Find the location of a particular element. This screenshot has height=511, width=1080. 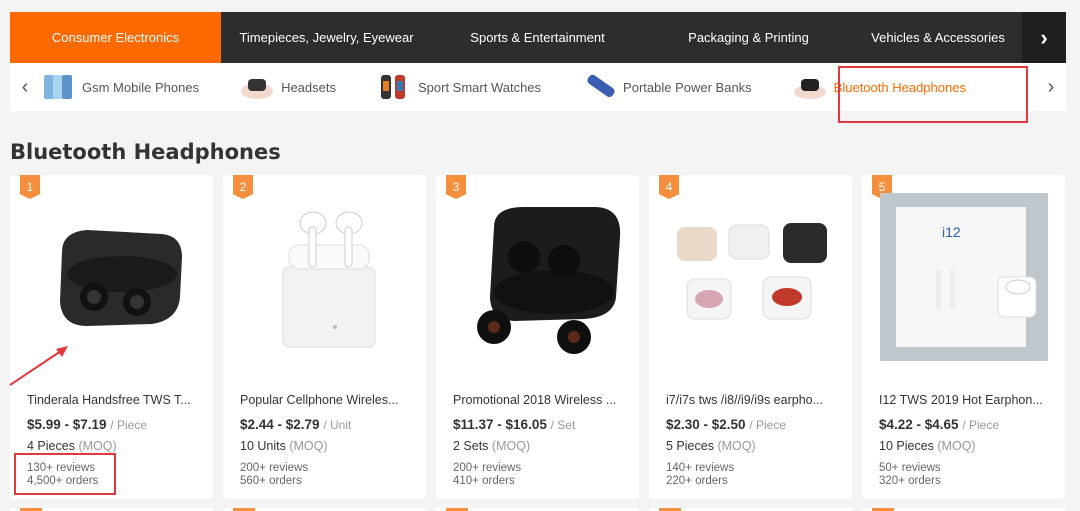

svg-text: i12 is located at coordinates (951, 232).